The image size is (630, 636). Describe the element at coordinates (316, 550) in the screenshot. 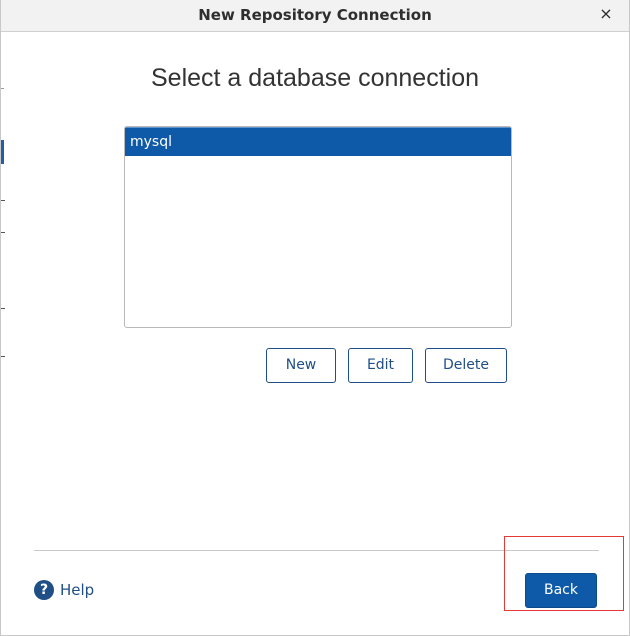

I see `footer-divider` at that location.